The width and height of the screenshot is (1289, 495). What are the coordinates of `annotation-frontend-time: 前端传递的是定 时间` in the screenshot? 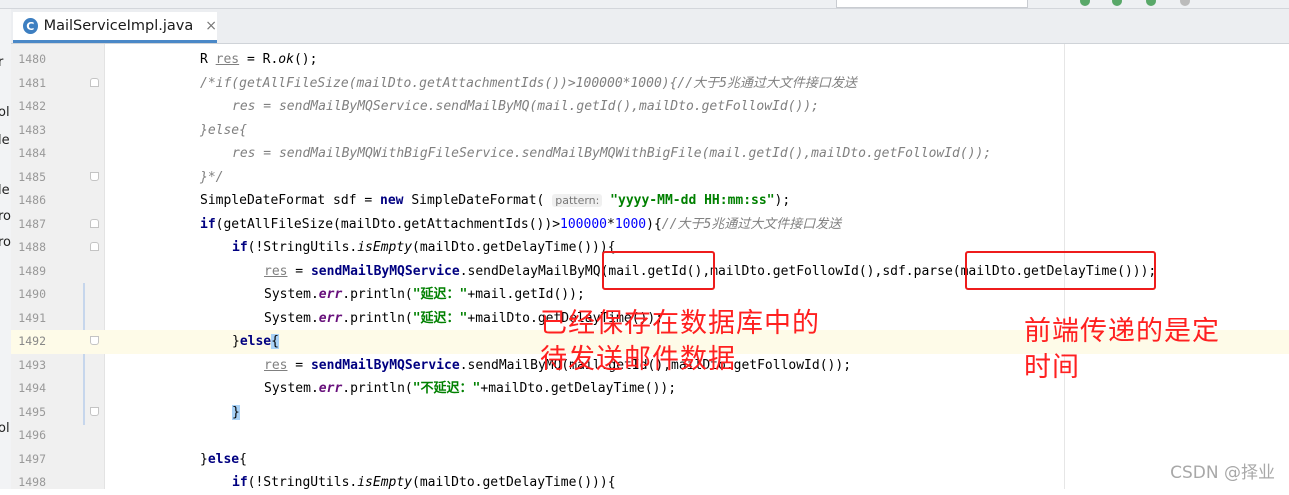 It's located at (1122, 349).